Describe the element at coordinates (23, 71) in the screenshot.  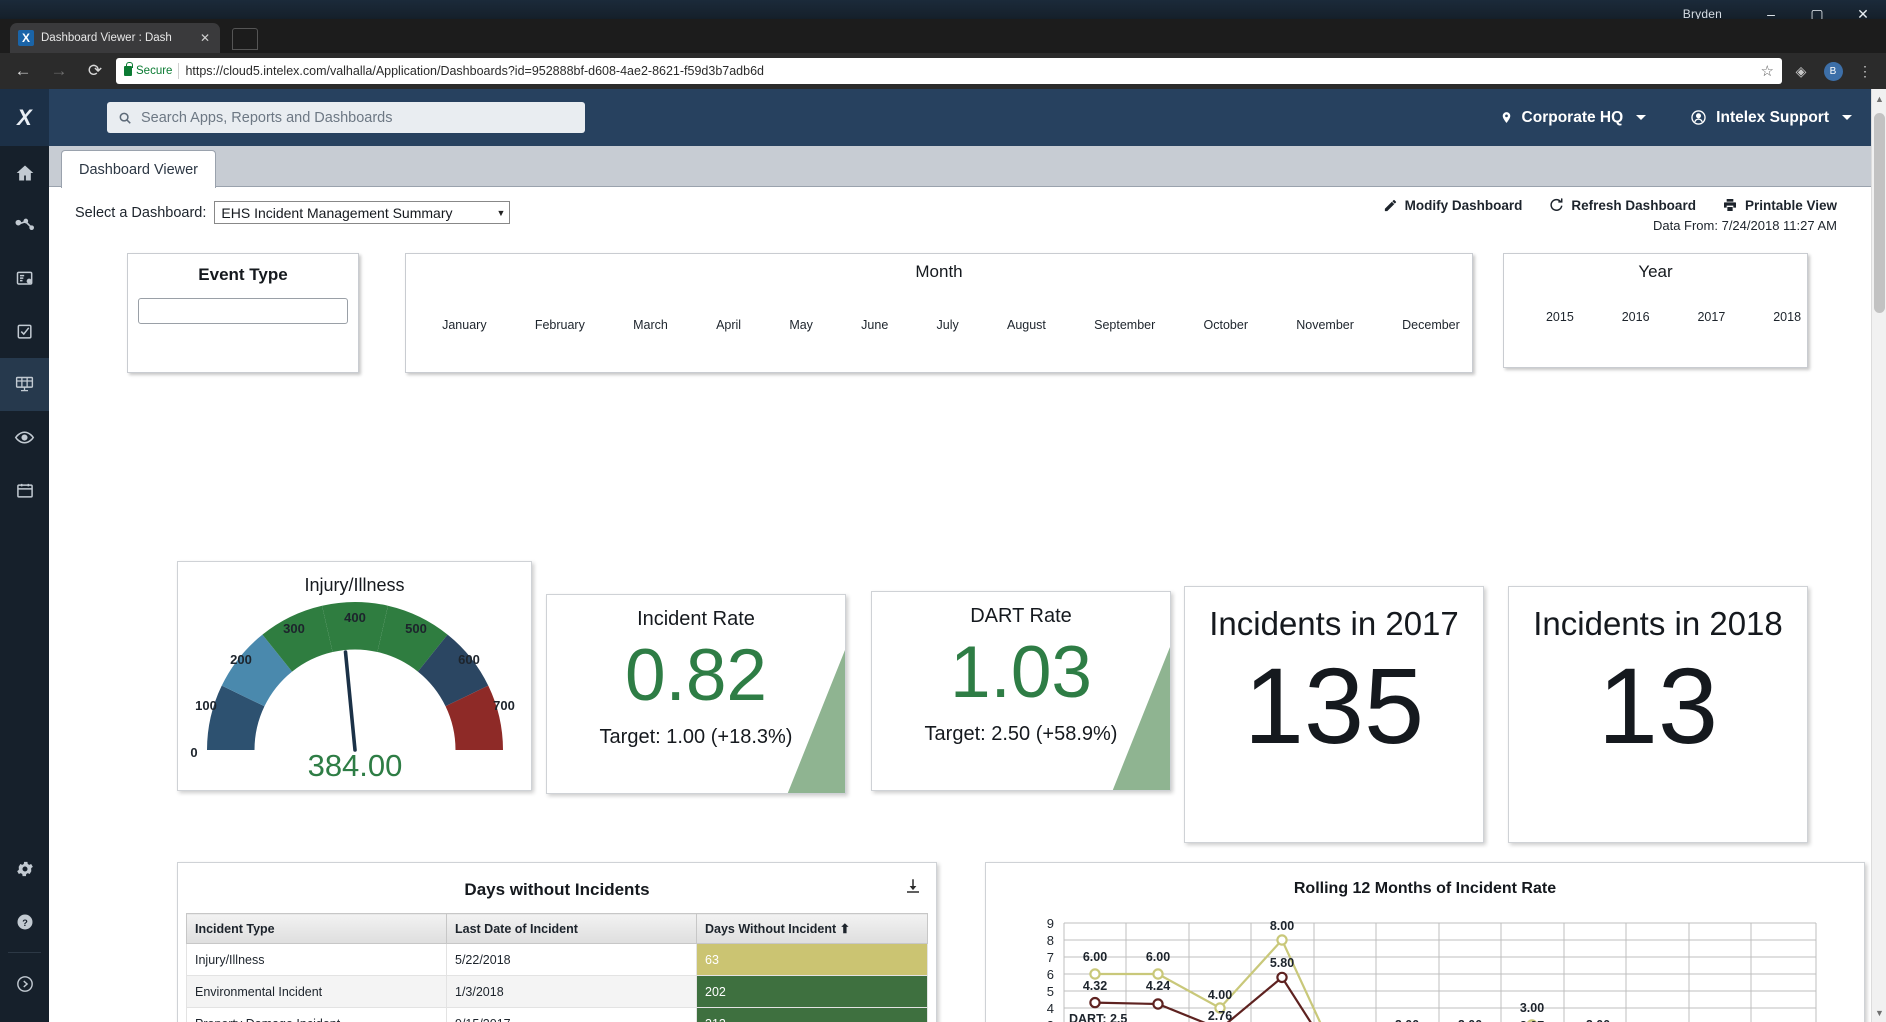
I see `back-icon: ←` at that location.